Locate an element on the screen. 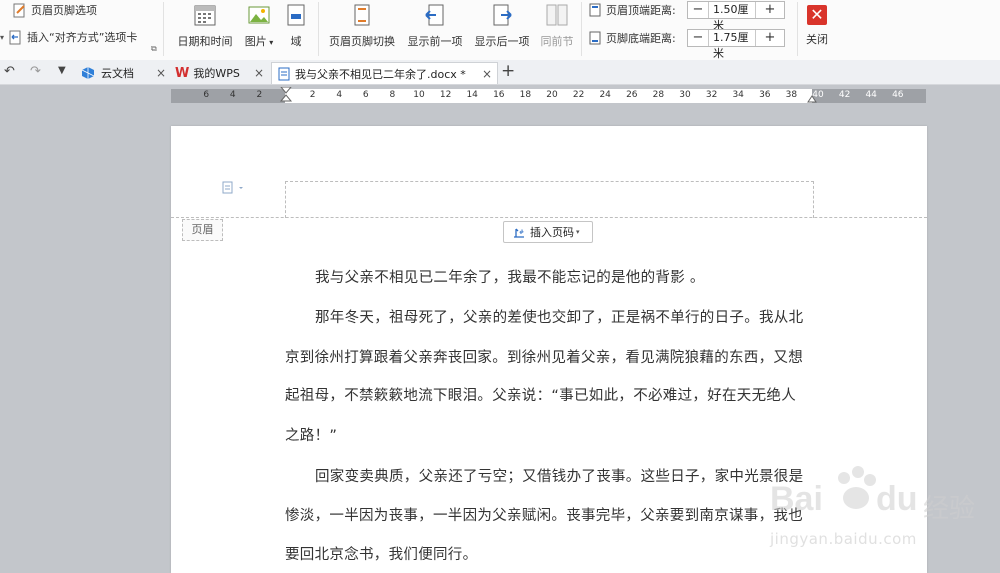  header-footer-options-label: 页眉页脚选项 is located at coordinates (64, 10).